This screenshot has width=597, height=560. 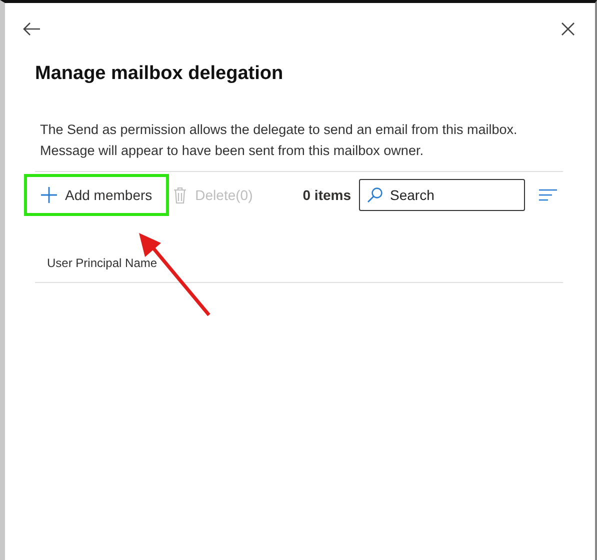 I want to click on plus-icon, so click(x=49, y=195).